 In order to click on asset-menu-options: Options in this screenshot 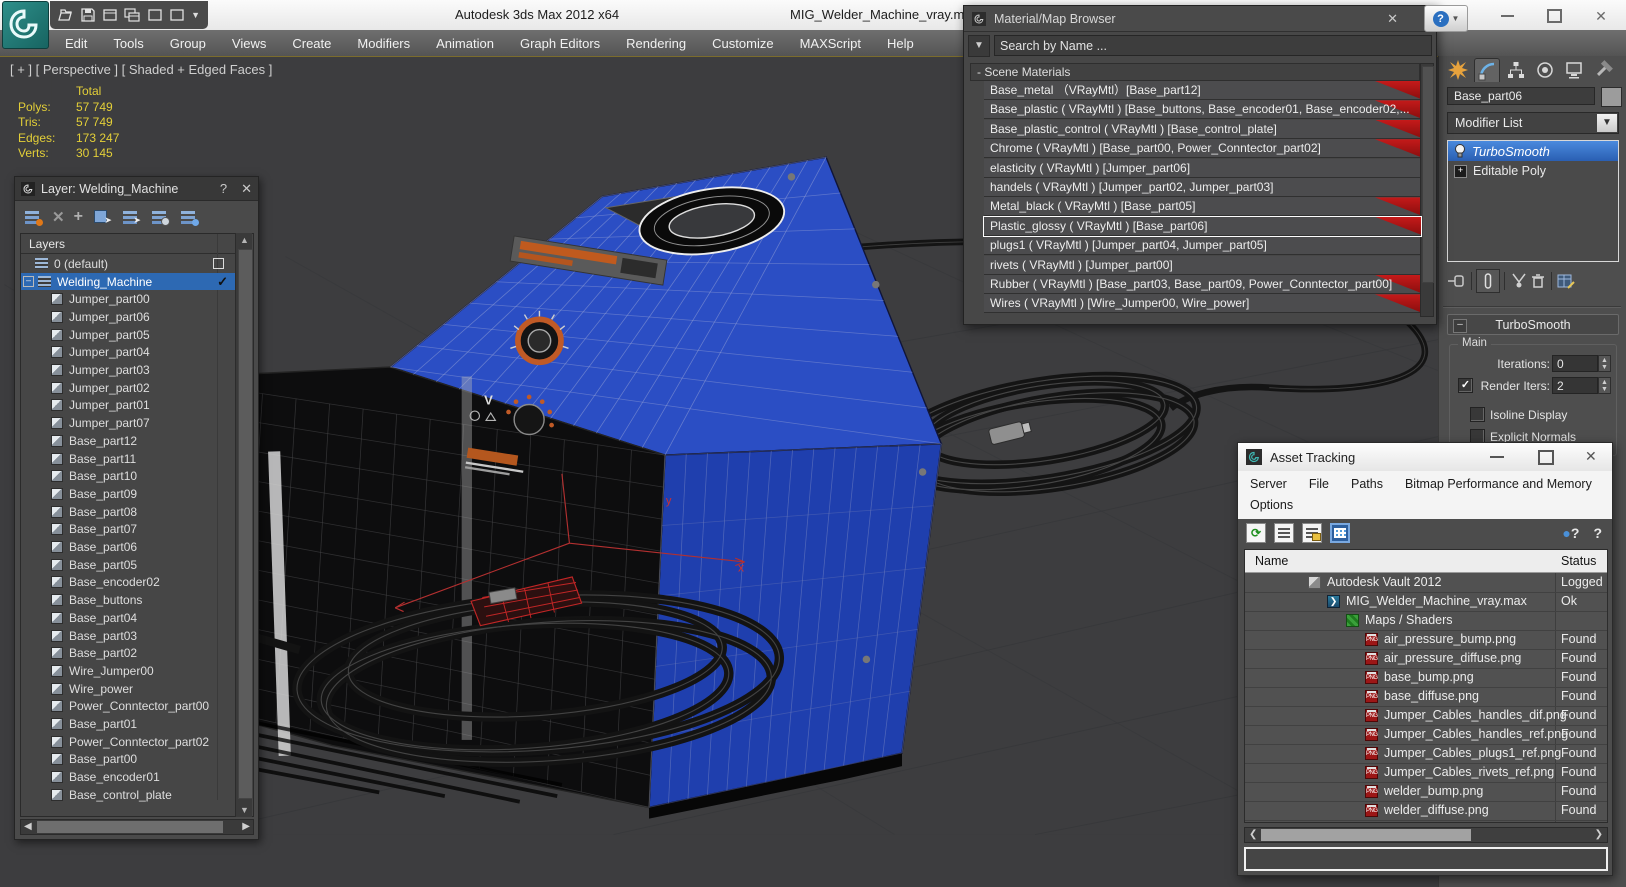, I will do `click(1271, 505)`.